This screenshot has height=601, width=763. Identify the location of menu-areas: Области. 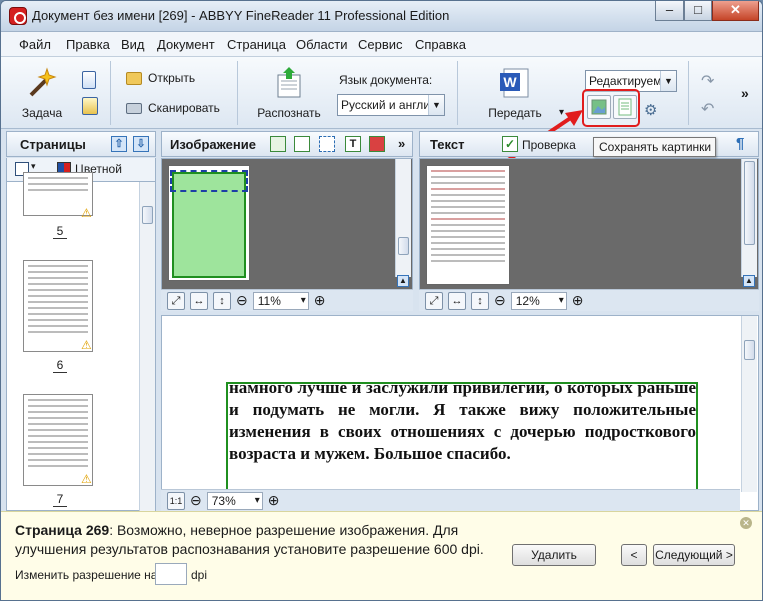
(322, 44).